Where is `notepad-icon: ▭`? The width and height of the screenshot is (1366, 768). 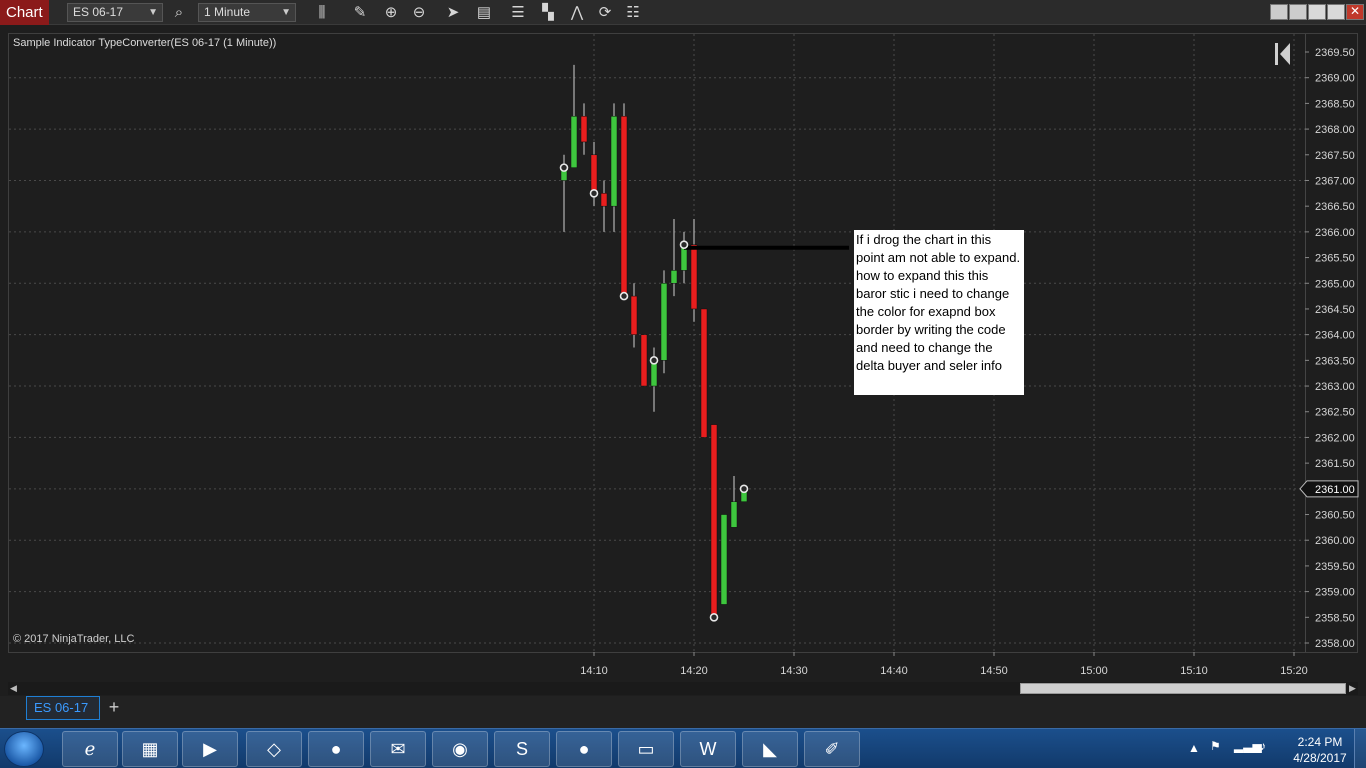
notepad-icon: ▭ is located at coordinates (646, 749).